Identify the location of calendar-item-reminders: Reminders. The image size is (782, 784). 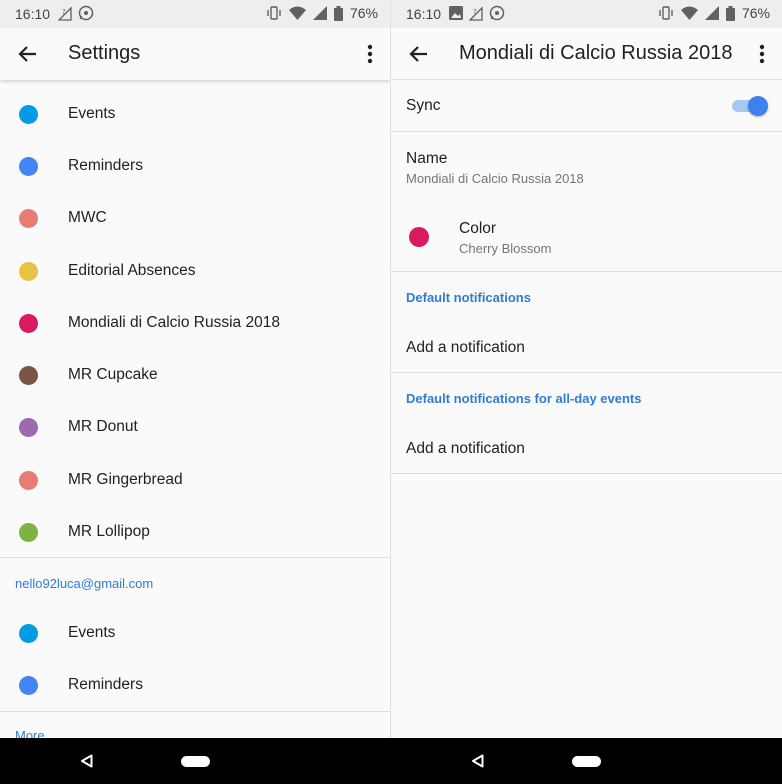
(195, 166).